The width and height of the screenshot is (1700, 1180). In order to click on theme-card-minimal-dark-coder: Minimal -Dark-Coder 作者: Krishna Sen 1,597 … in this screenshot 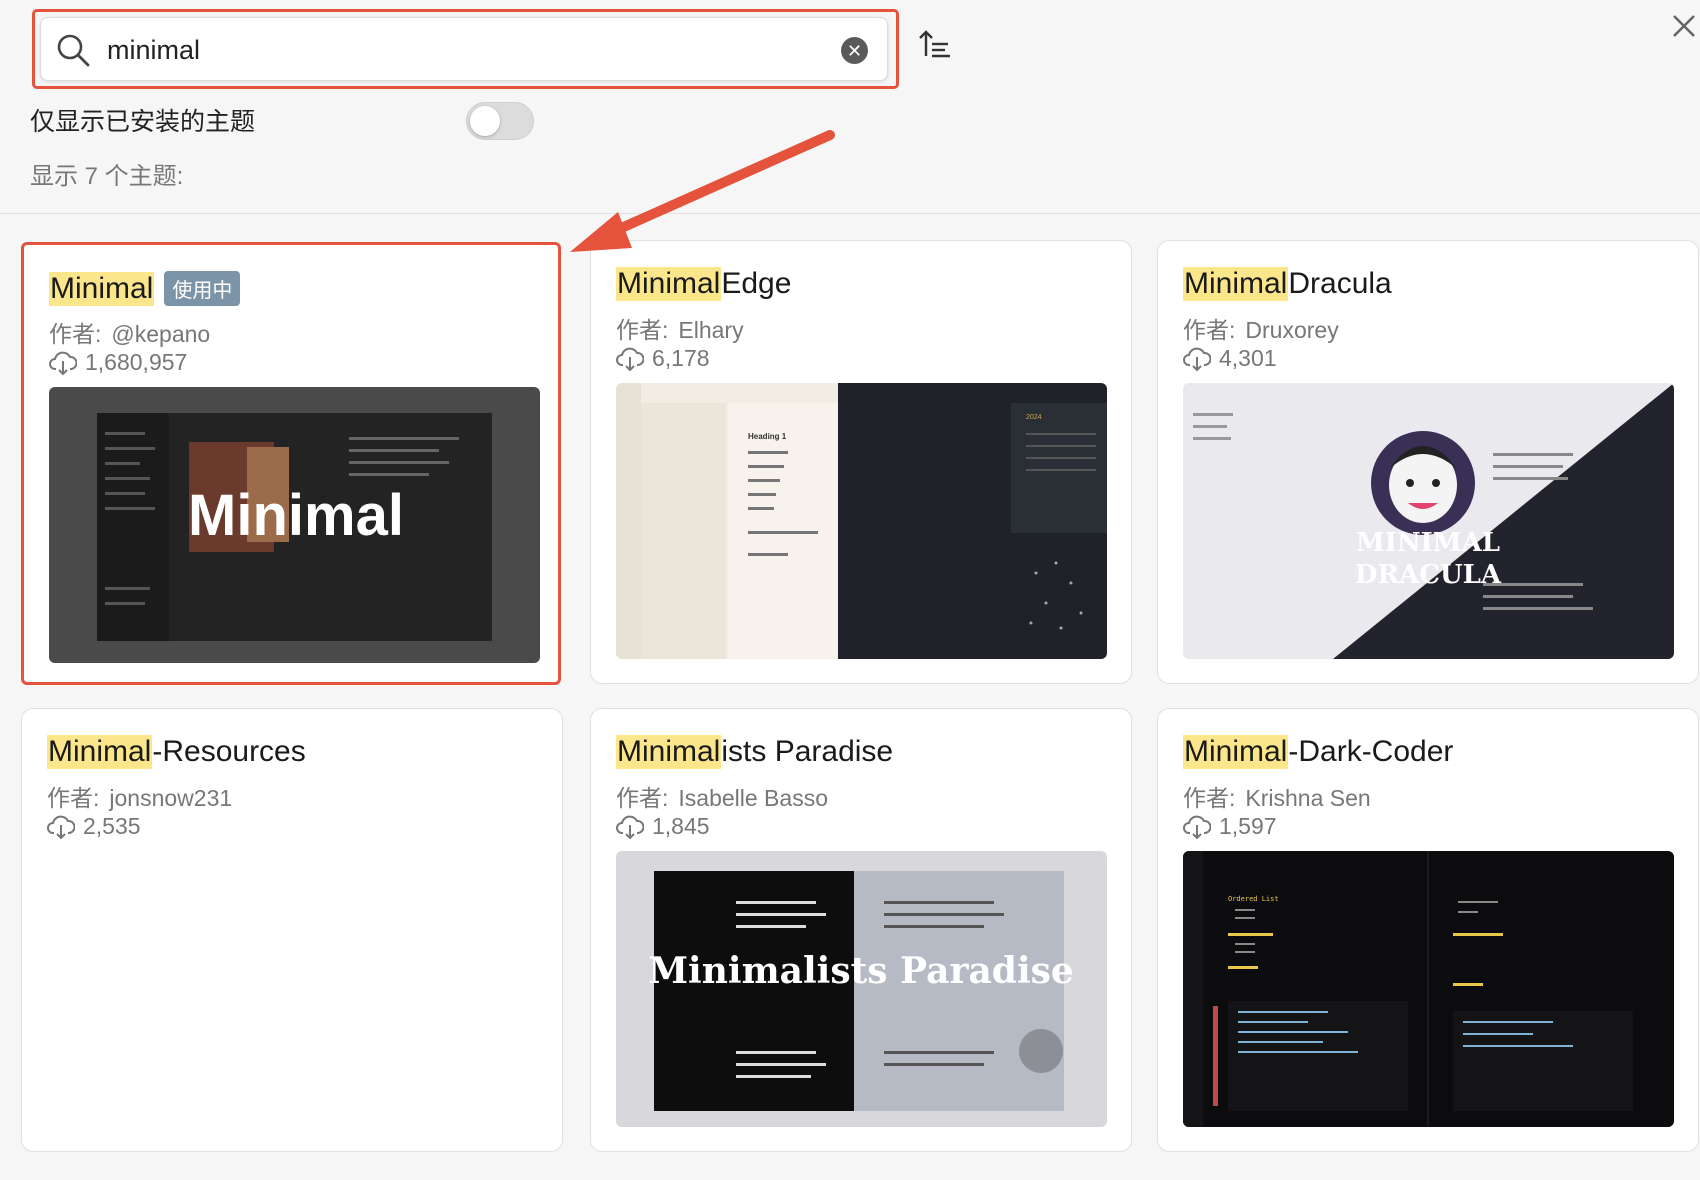, I will do `click(1428, 930)`.